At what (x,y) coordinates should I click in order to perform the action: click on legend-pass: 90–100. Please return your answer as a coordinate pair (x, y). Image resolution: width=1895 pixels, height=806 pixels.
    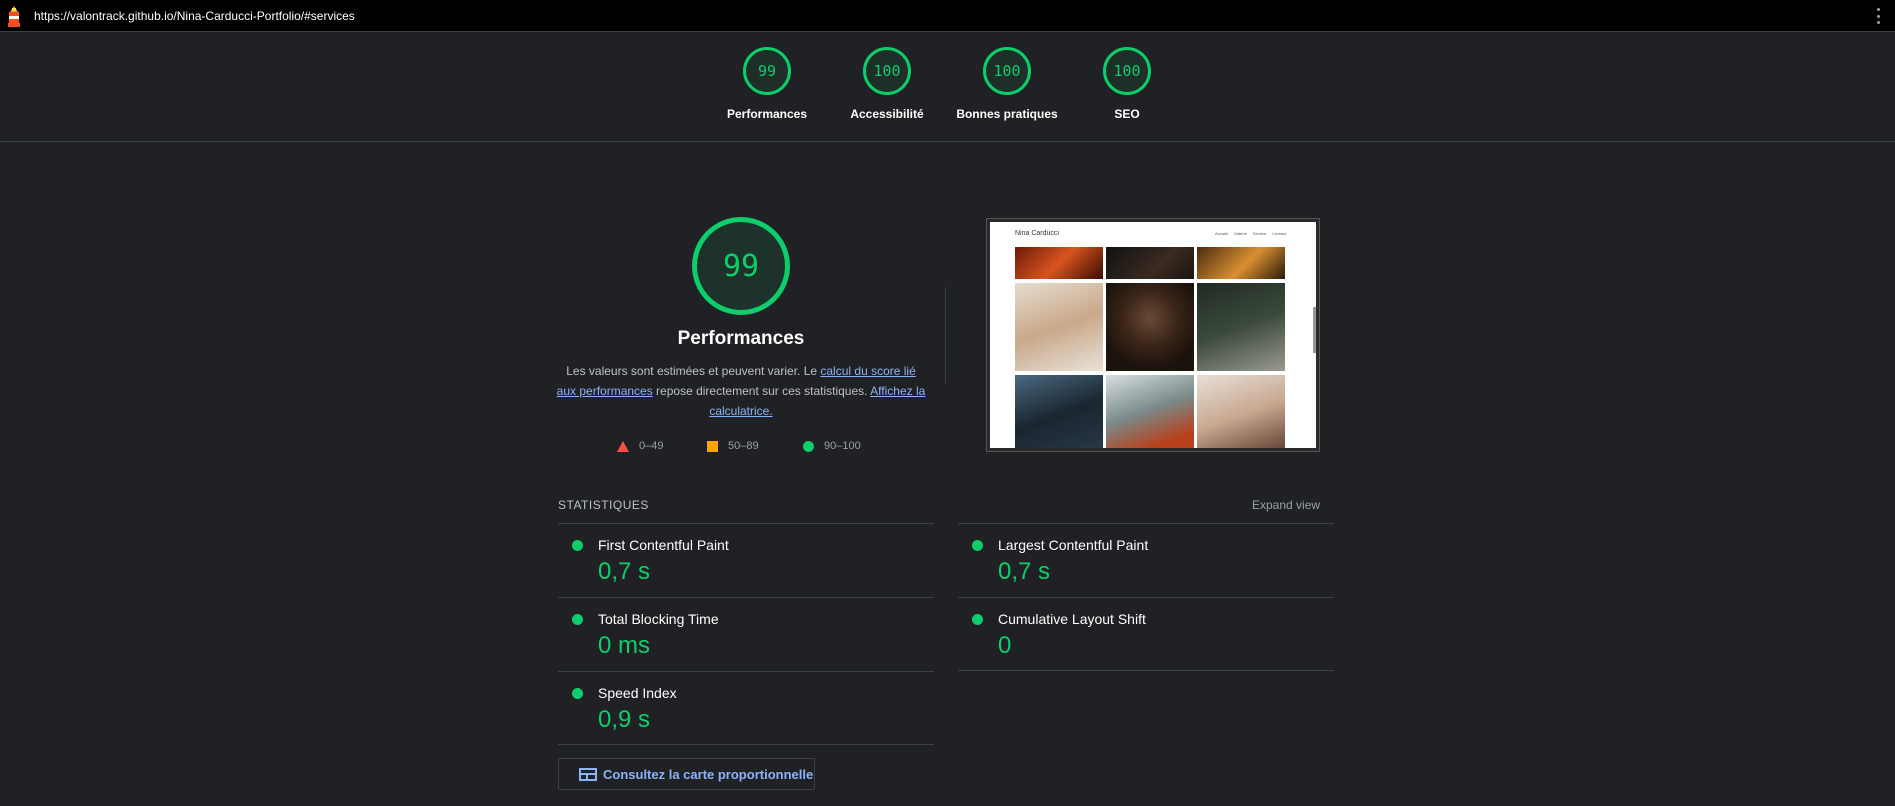
    Looking at the image, I should click on (832, 446).